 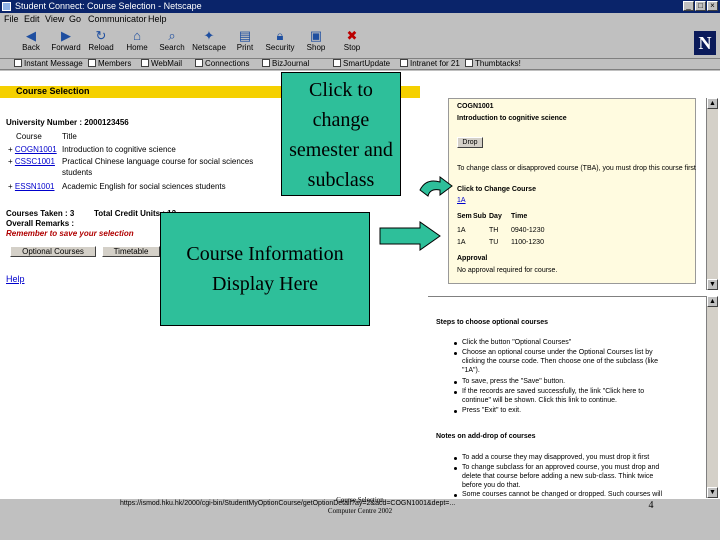 What do you see at coordinates (410, 236) in the screenshot?
I see `right-arrow-icon` at bounding box center [410, 236].